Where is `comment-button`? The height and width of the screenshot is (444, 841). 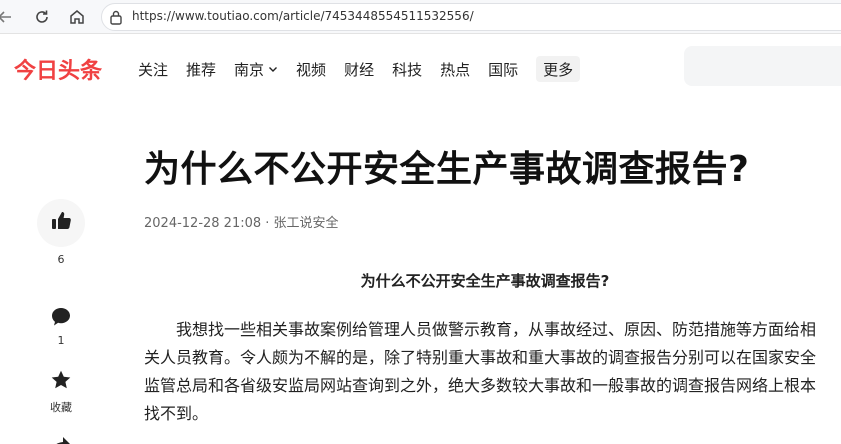 comment-button is located at coordinates (61, 319).